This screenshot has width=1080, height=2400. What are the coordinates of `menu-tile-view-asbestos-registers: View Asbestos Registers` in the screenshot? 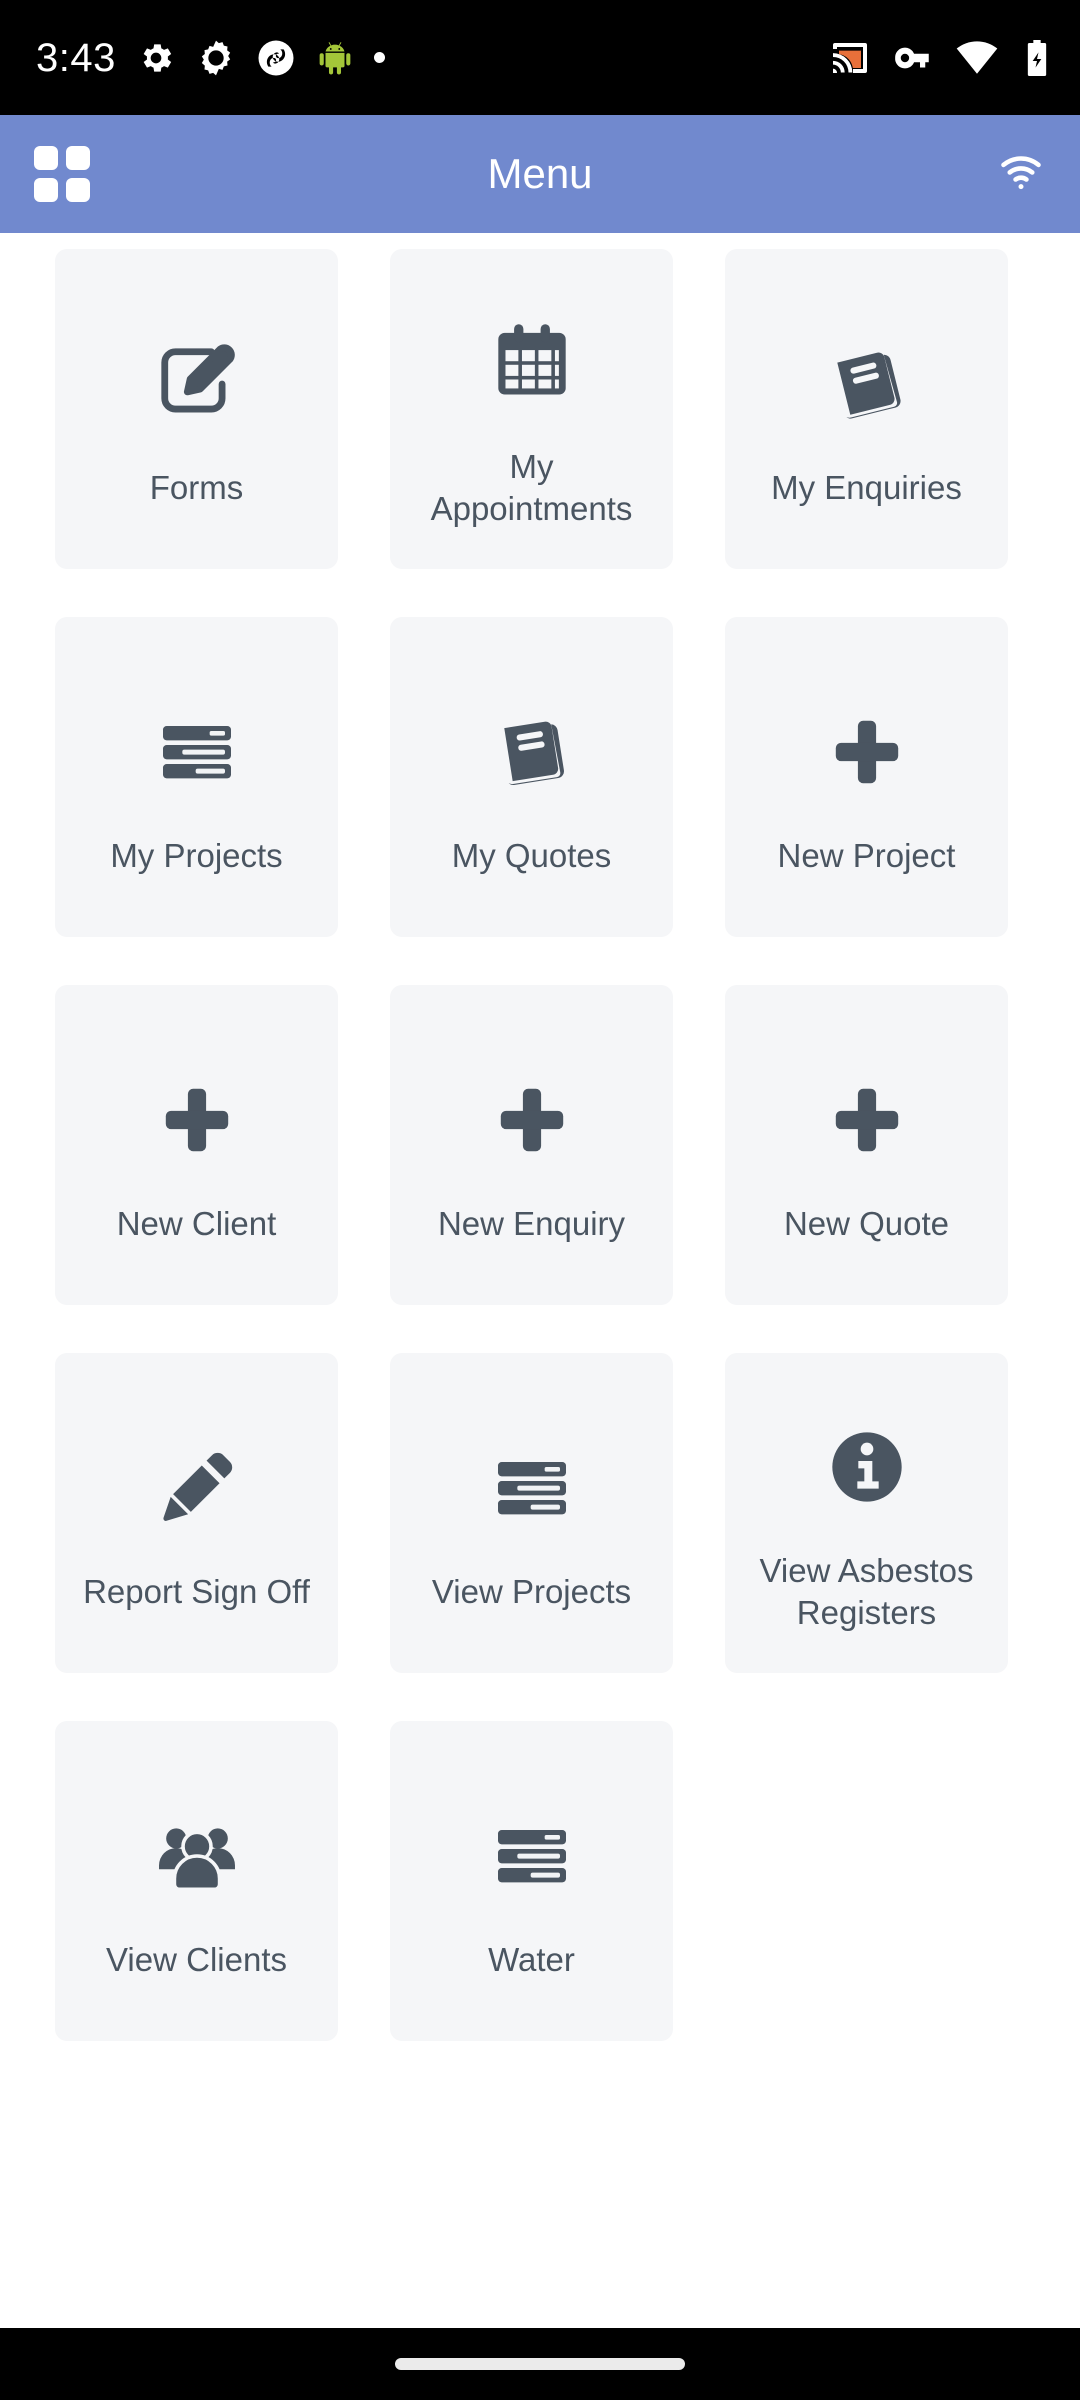 It's located at (866, 1513).